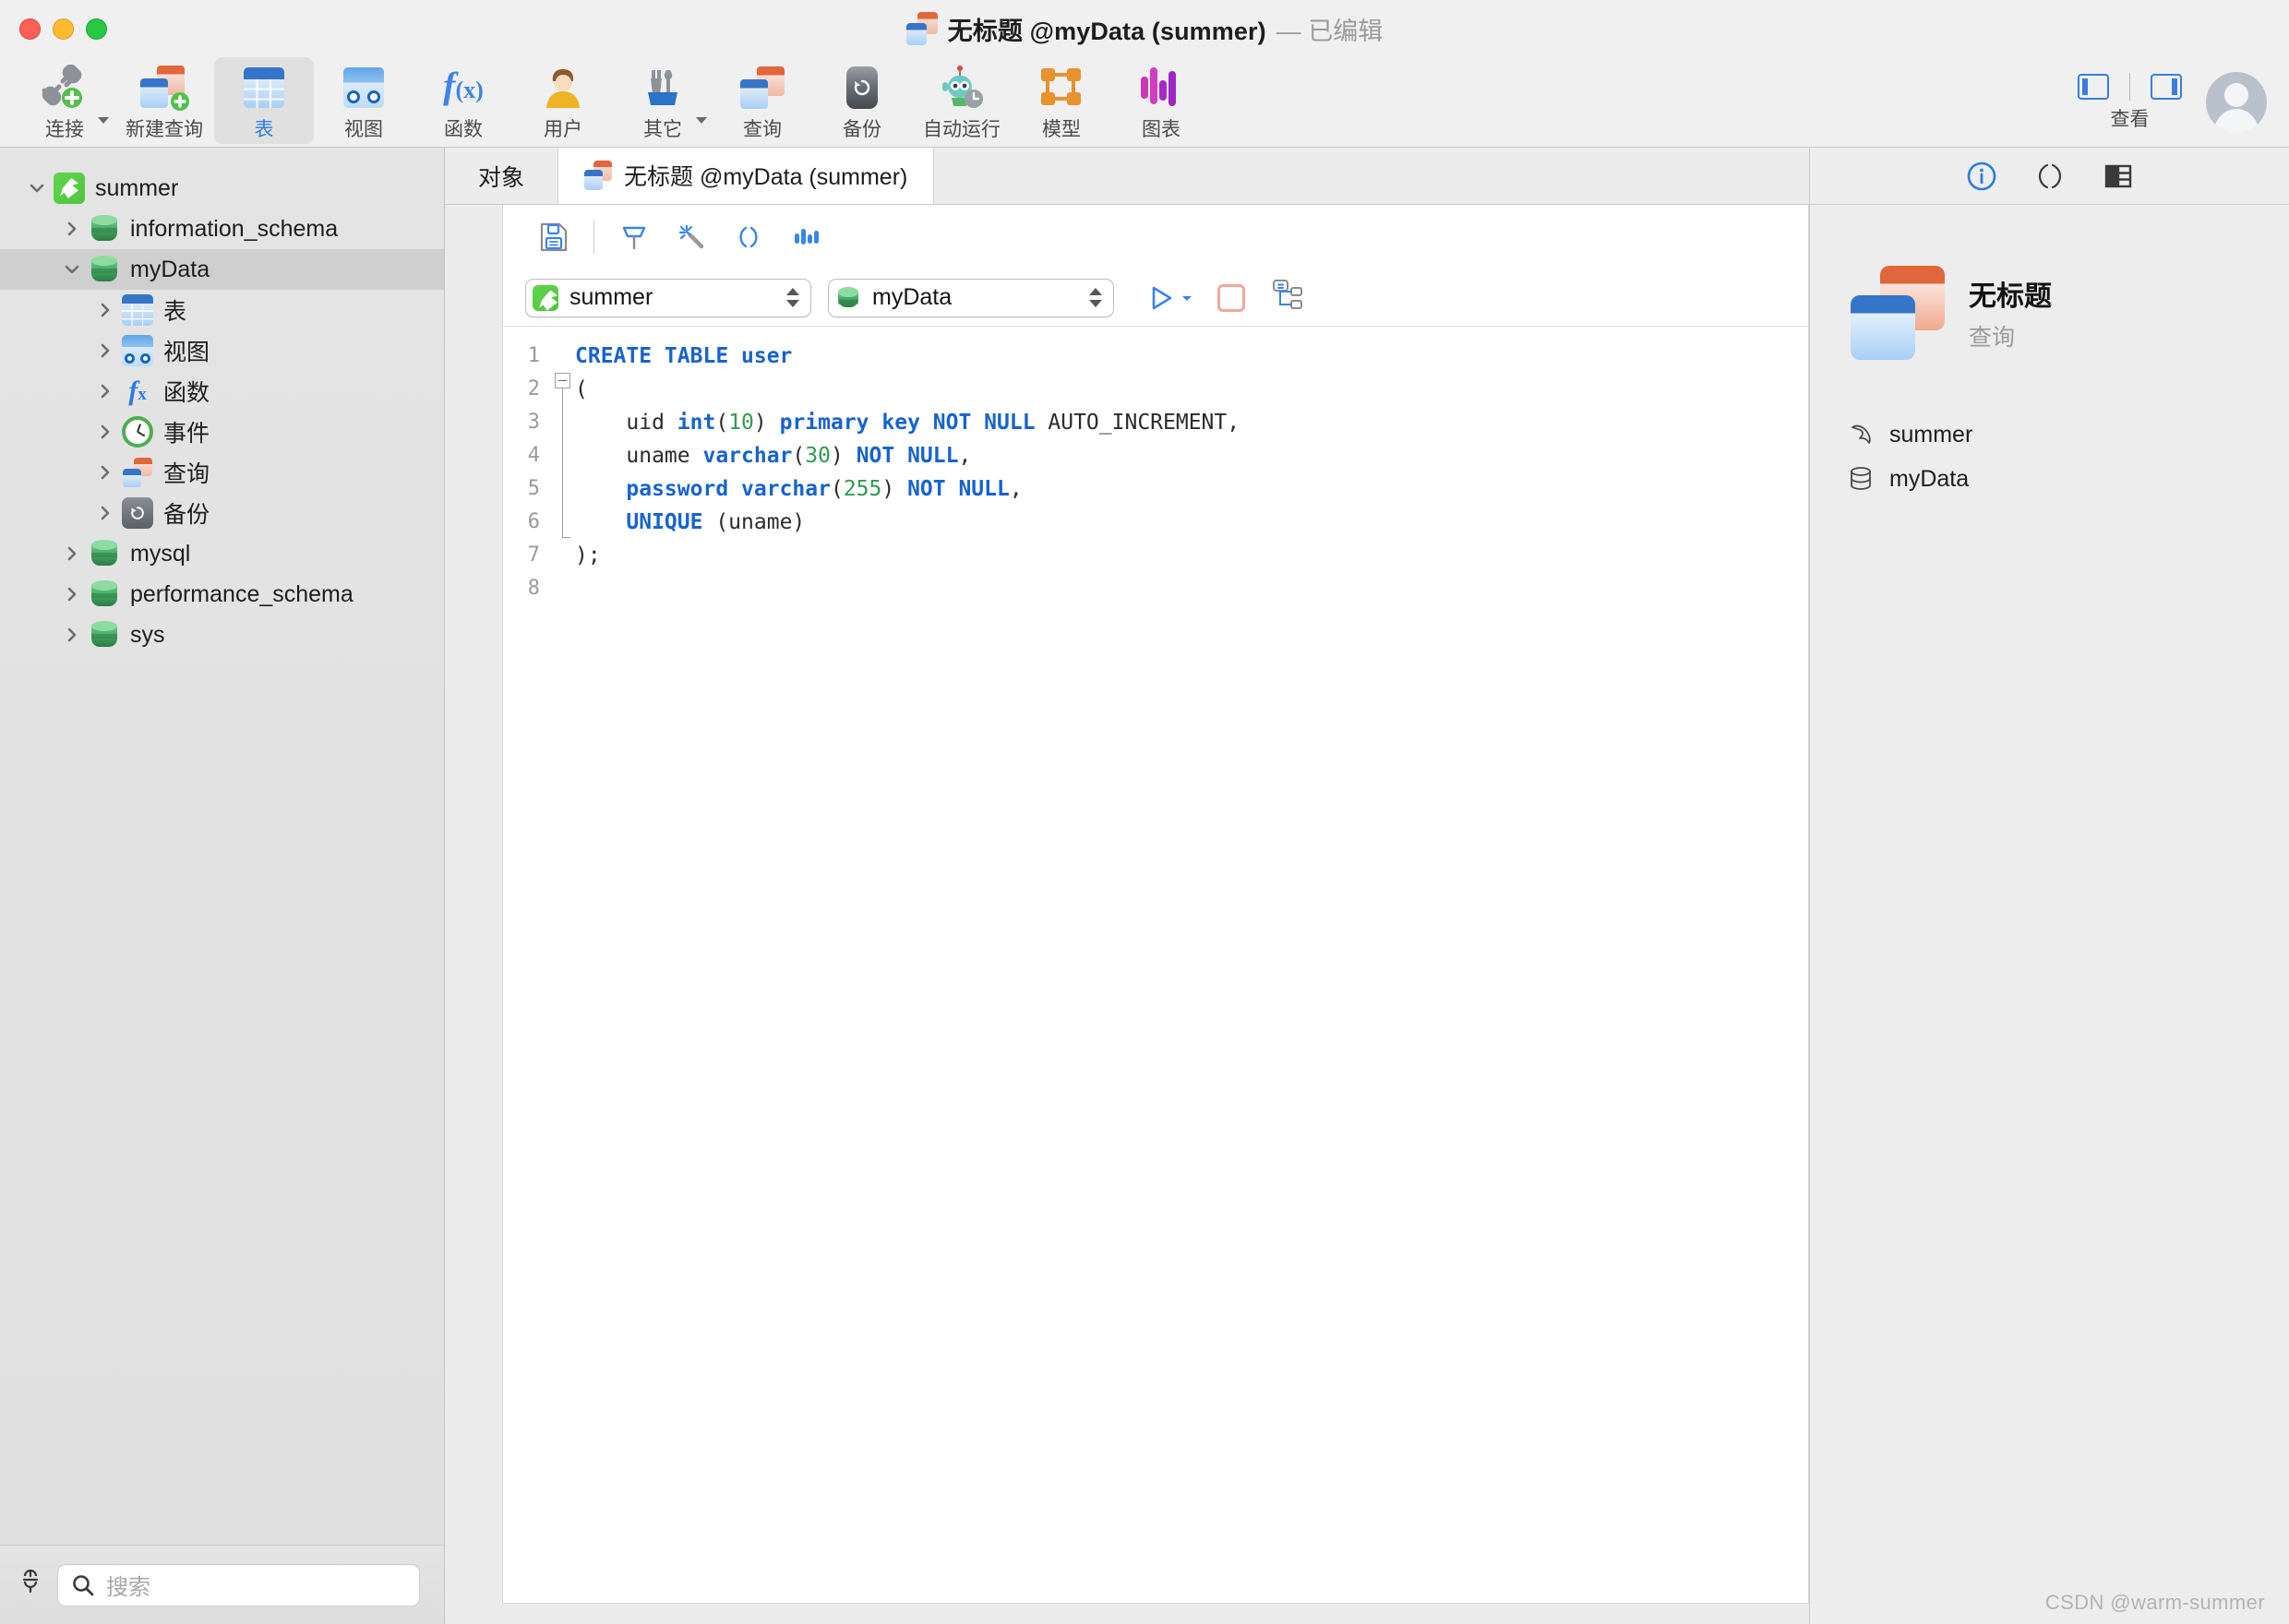 This screenshot has width=2289, height=1624. Describe the element at coordinates (222, 350) in the screenshot. I see `tree-item-views: 视图` at that location.